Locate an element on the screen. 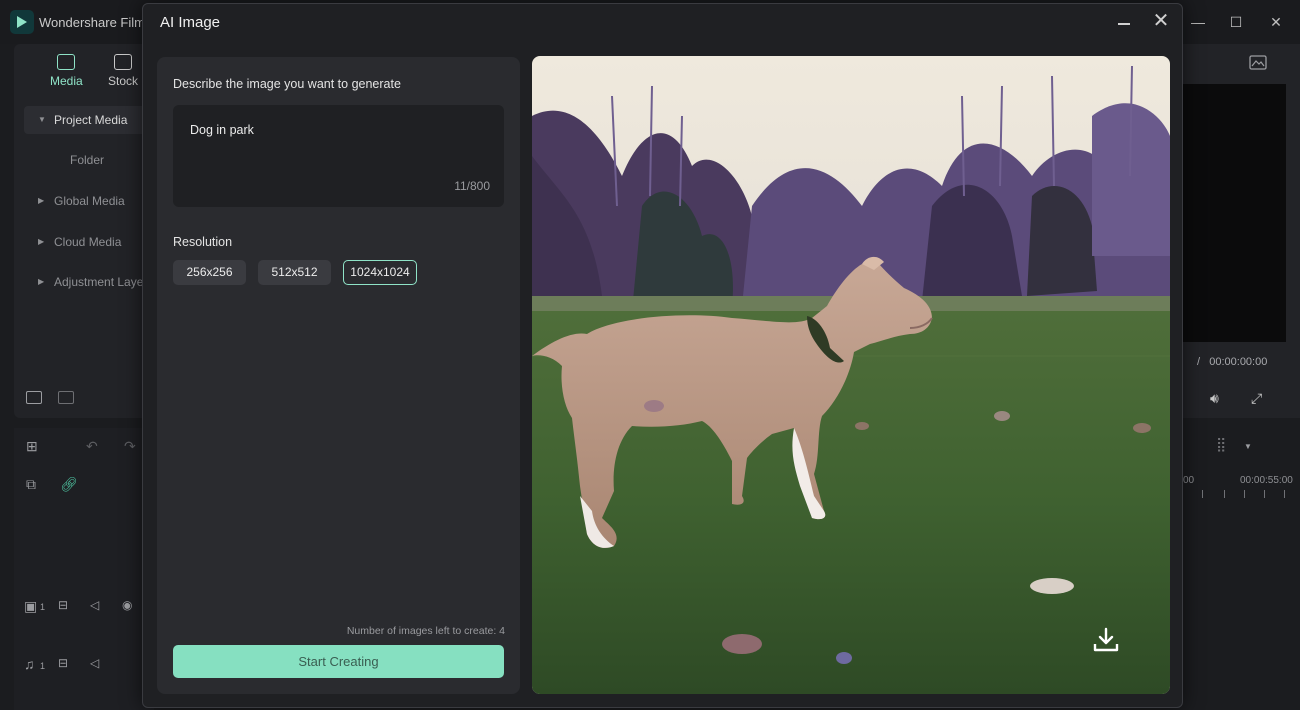 The image size is (1300, 710). preview-time: / 00:00:00:00 is located at coordinates (1232, 362).